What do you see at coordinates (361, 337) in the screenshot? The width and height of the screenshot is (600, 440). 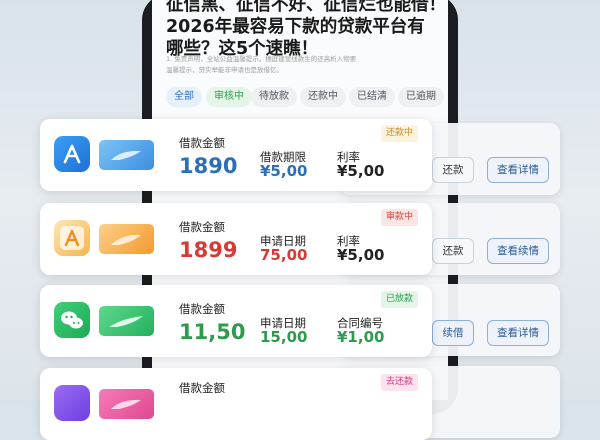 I see `contract-number-value: ¥1,00` at bounding box center [361, 337].